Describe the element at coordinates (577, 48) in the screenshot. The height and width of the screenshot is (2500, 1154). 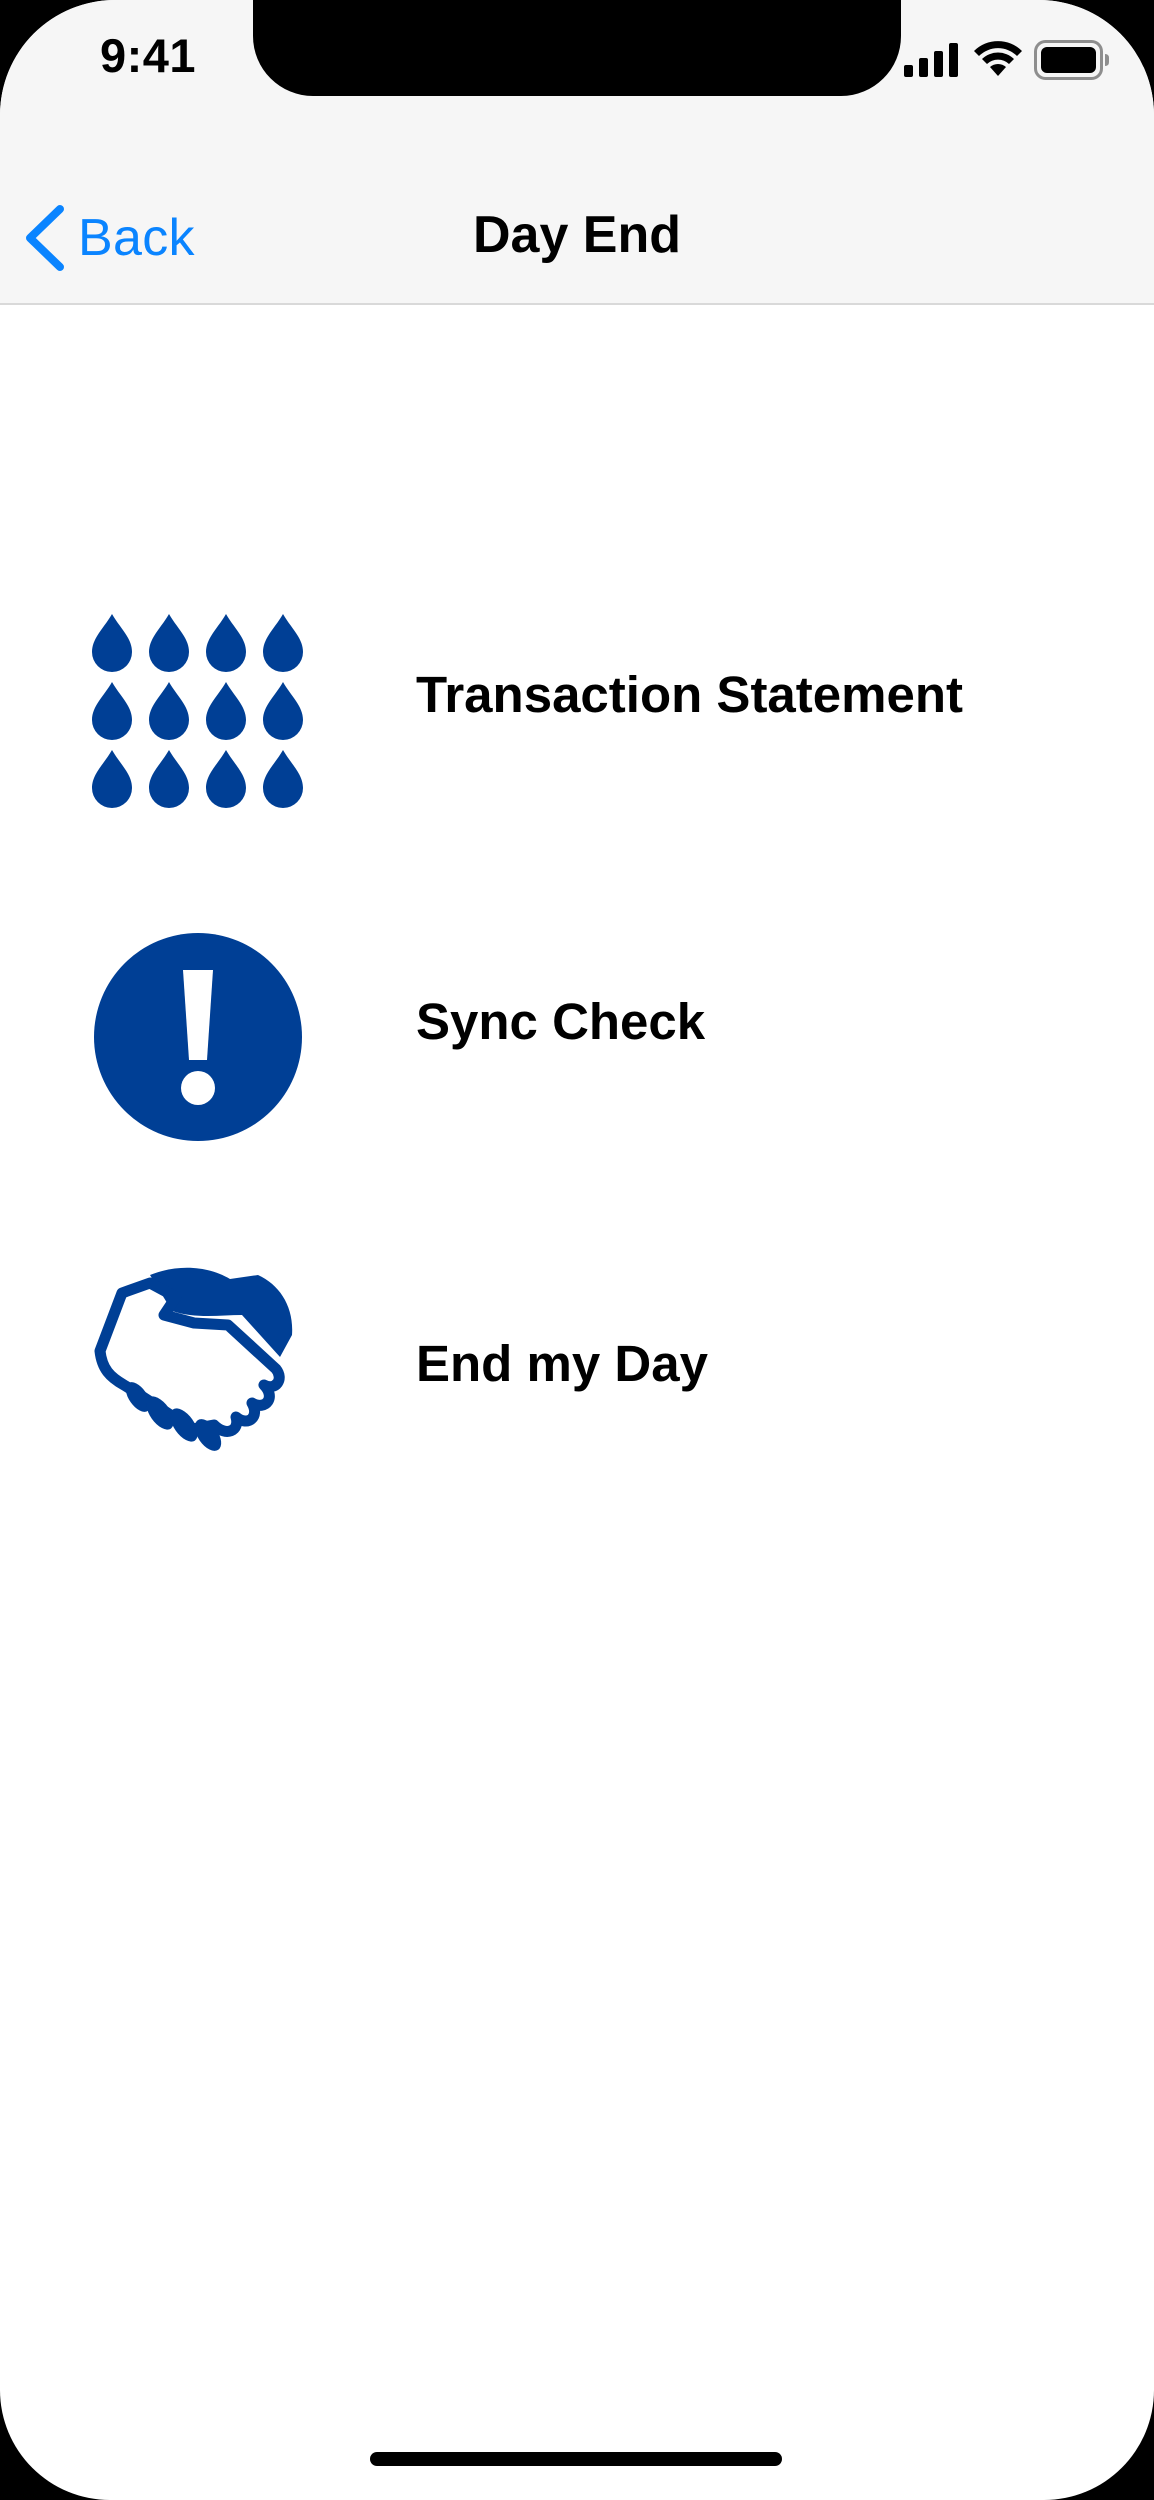
I see `device-notch` at that location.